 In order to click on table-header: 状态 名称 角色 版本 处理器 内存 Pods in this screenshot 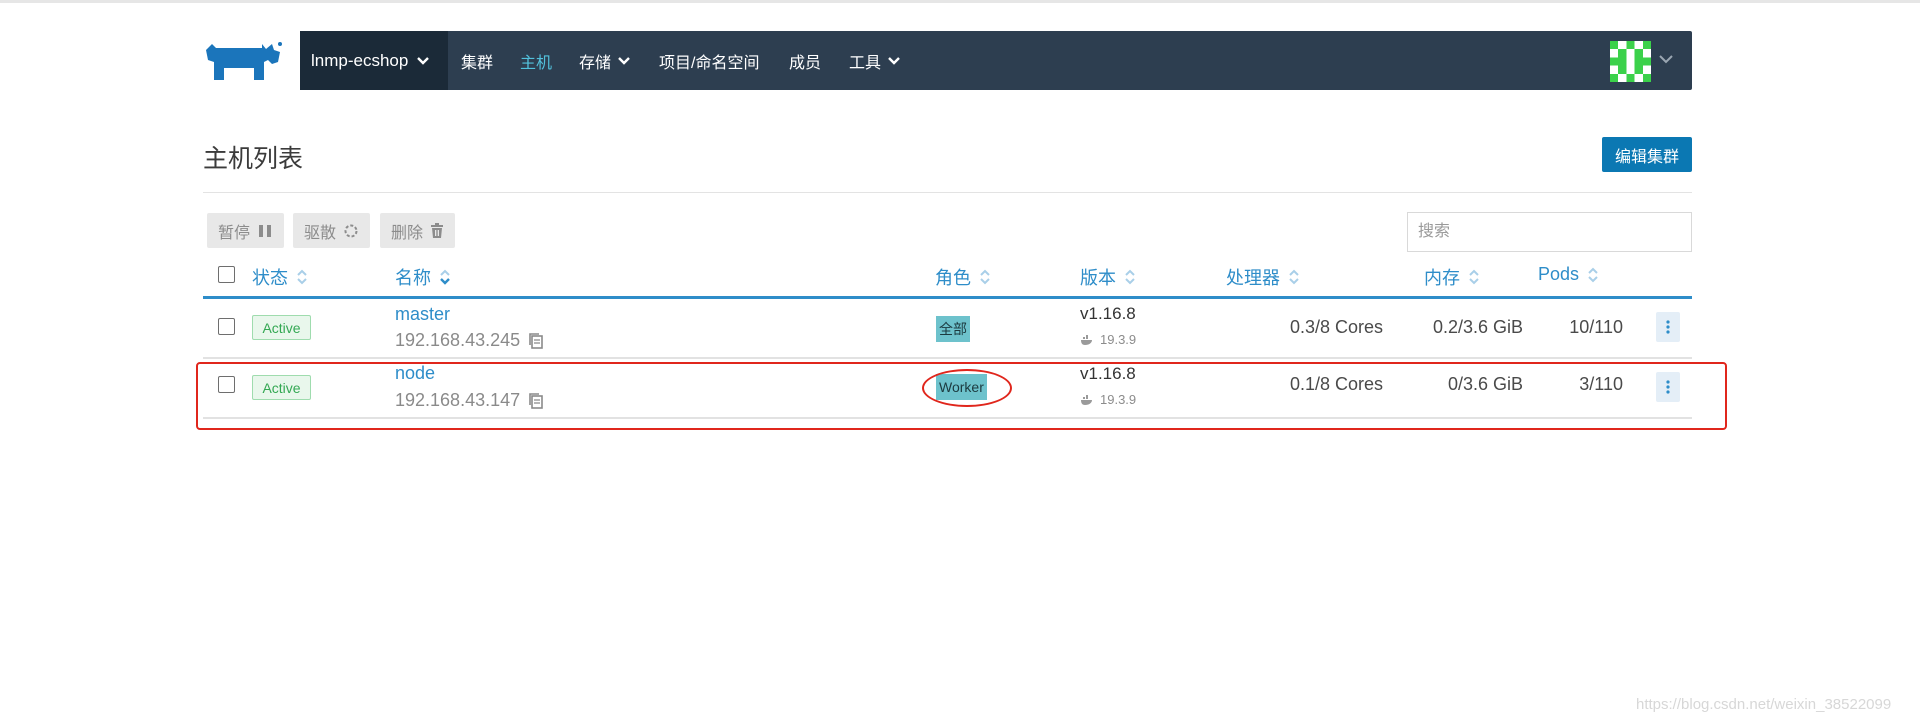, I will do `click(947, 278)`.